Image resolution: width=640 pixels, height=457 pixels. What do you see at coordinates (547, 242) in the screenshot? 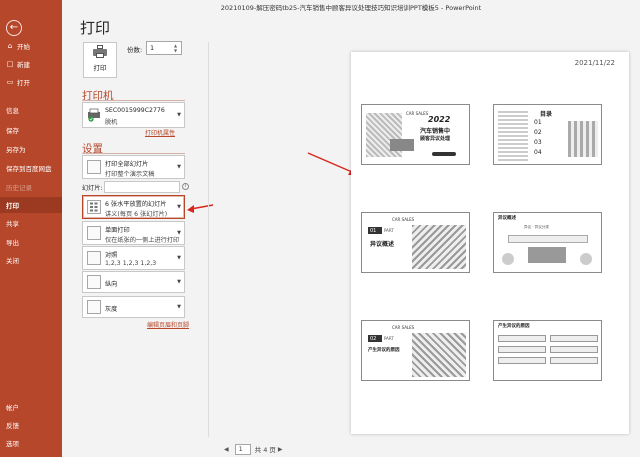
I see `preview-slide-4: 异议概述 异议 · 异议分类` at bounding box center [547, 242].